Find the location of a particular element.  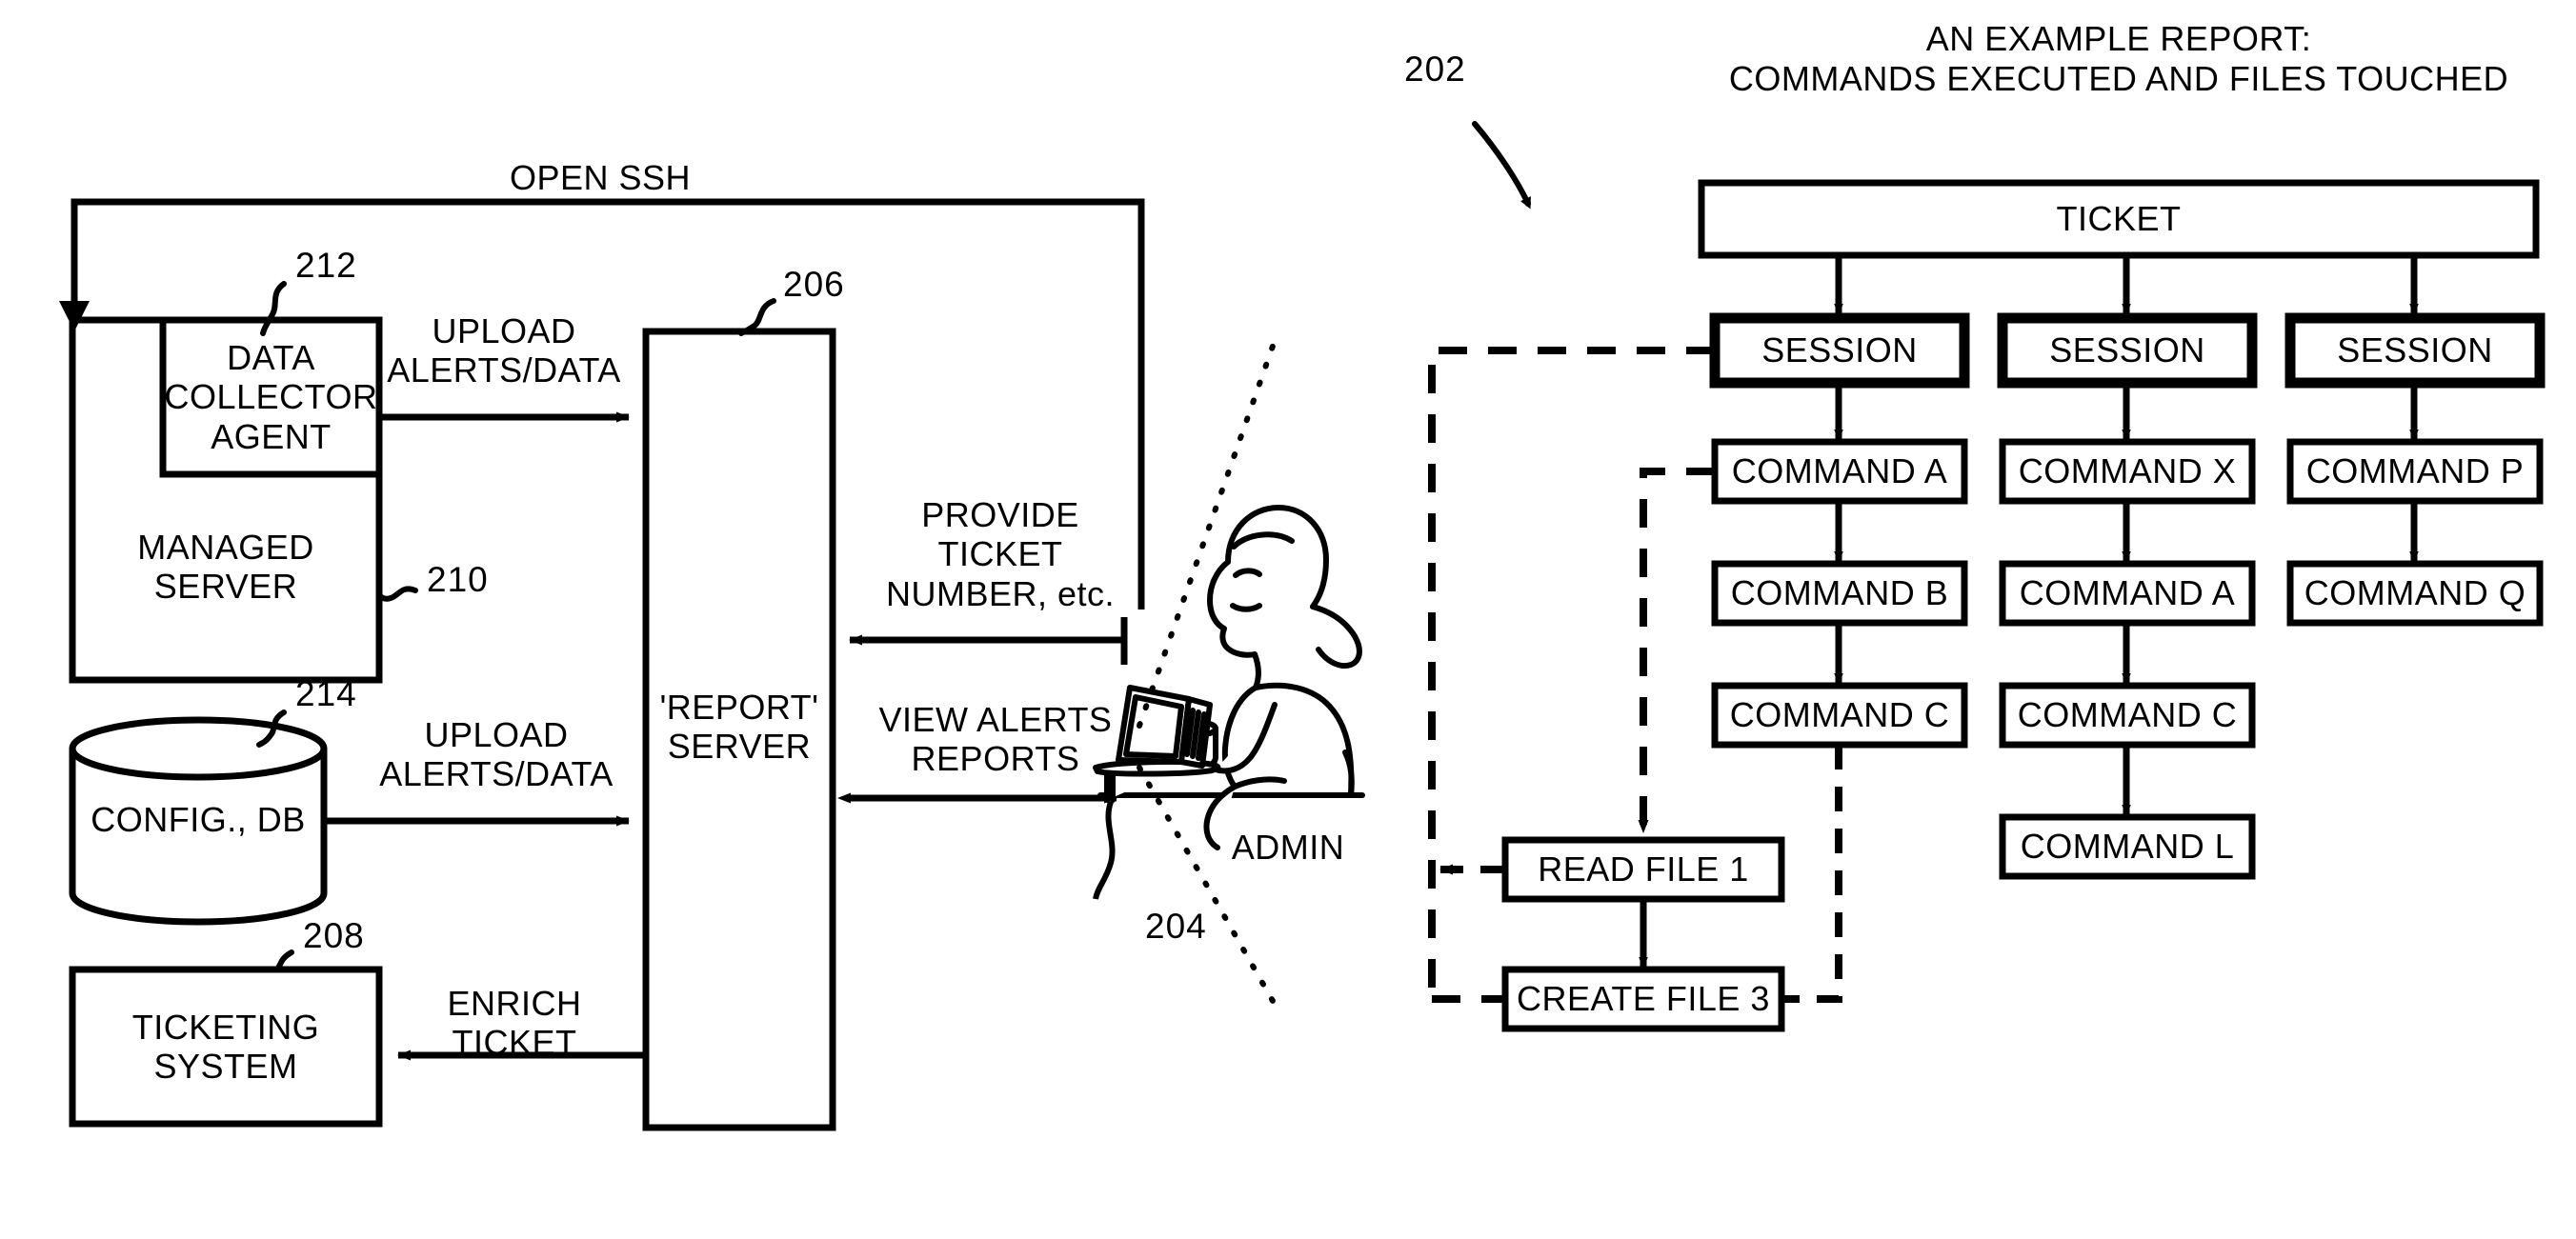

report-server-label: 'REPORT' SERVER is located at coordinates (739, 726).